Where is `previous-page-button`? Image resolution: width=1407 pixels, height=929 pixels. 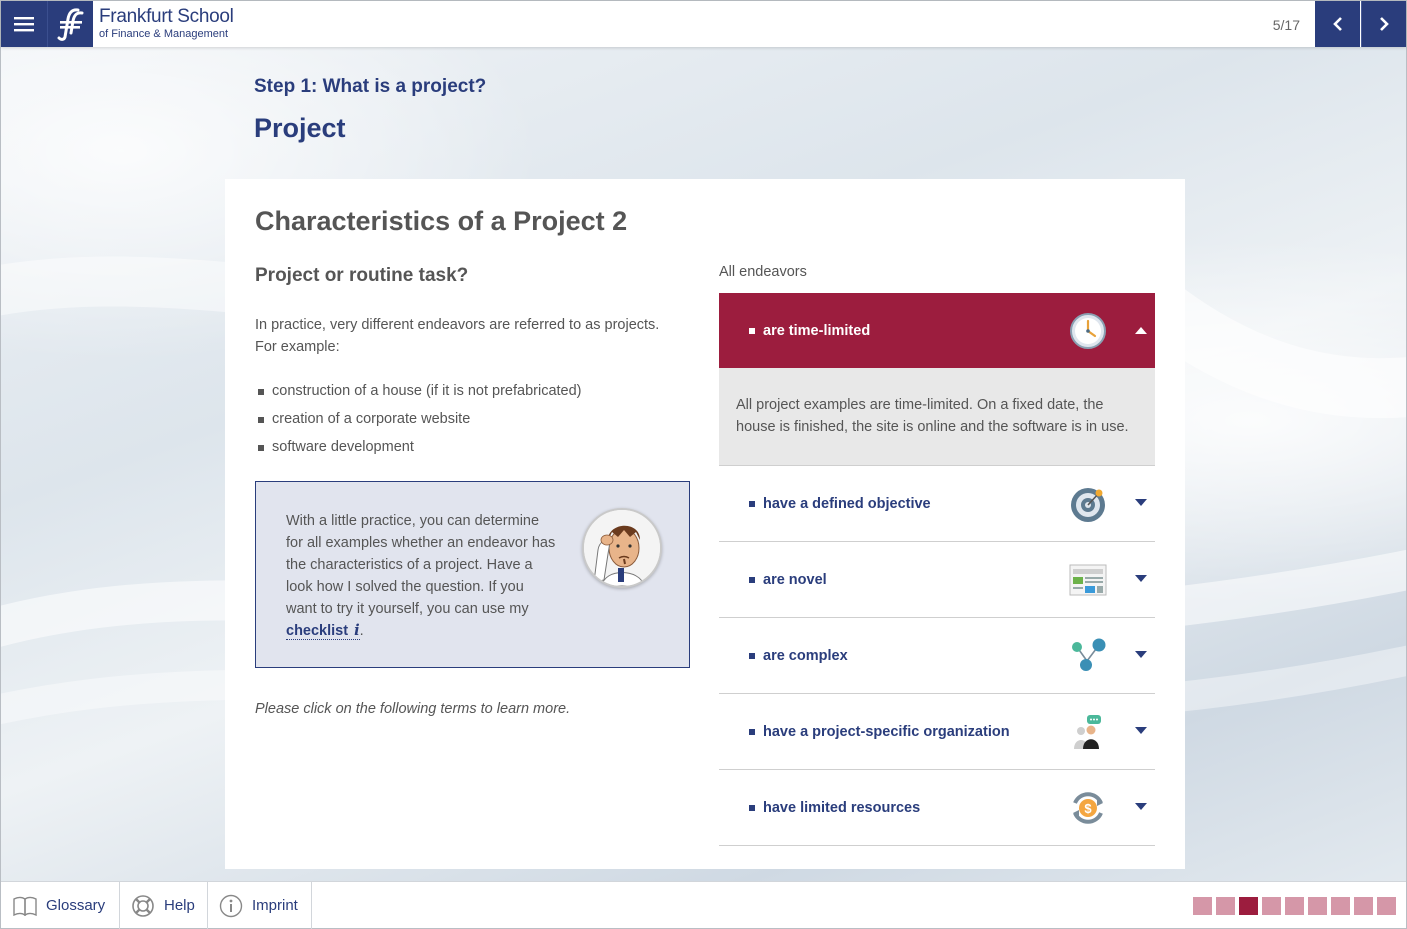 previous-page-button is located at coordinates (1337, 24).